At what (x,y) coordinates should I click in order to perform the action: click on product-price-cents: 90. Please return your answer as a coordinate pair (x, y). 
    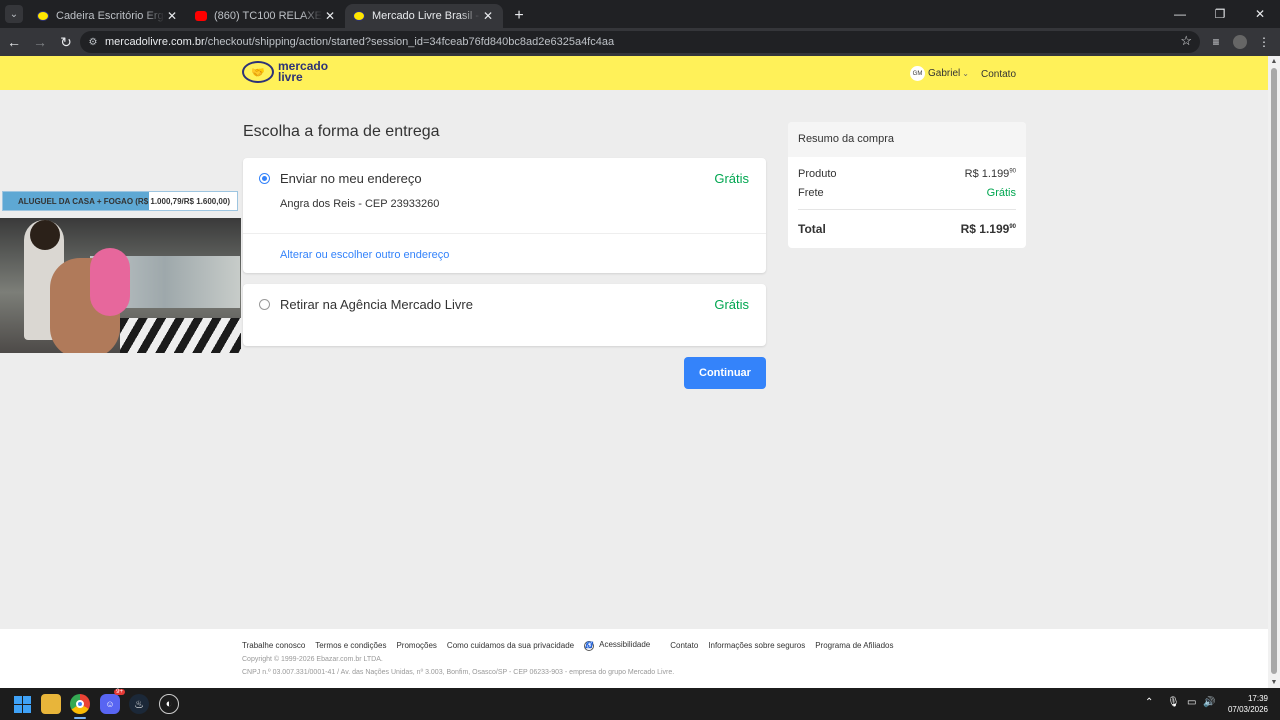
    Looking at the image, I should click on (1012, 171).